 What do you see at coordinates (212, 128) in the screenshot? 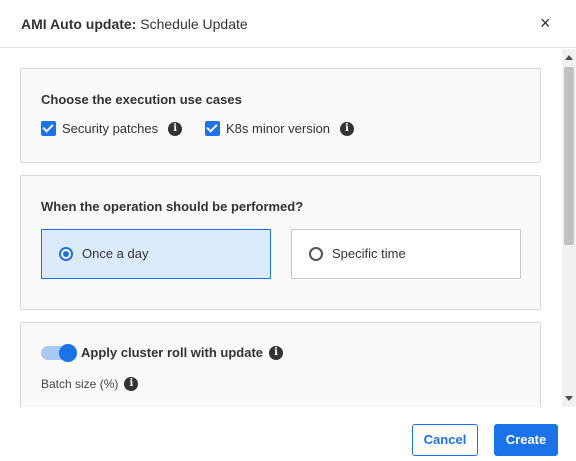
I see `k8s-minor-version-checkbox` at bounding box center [212, 128].